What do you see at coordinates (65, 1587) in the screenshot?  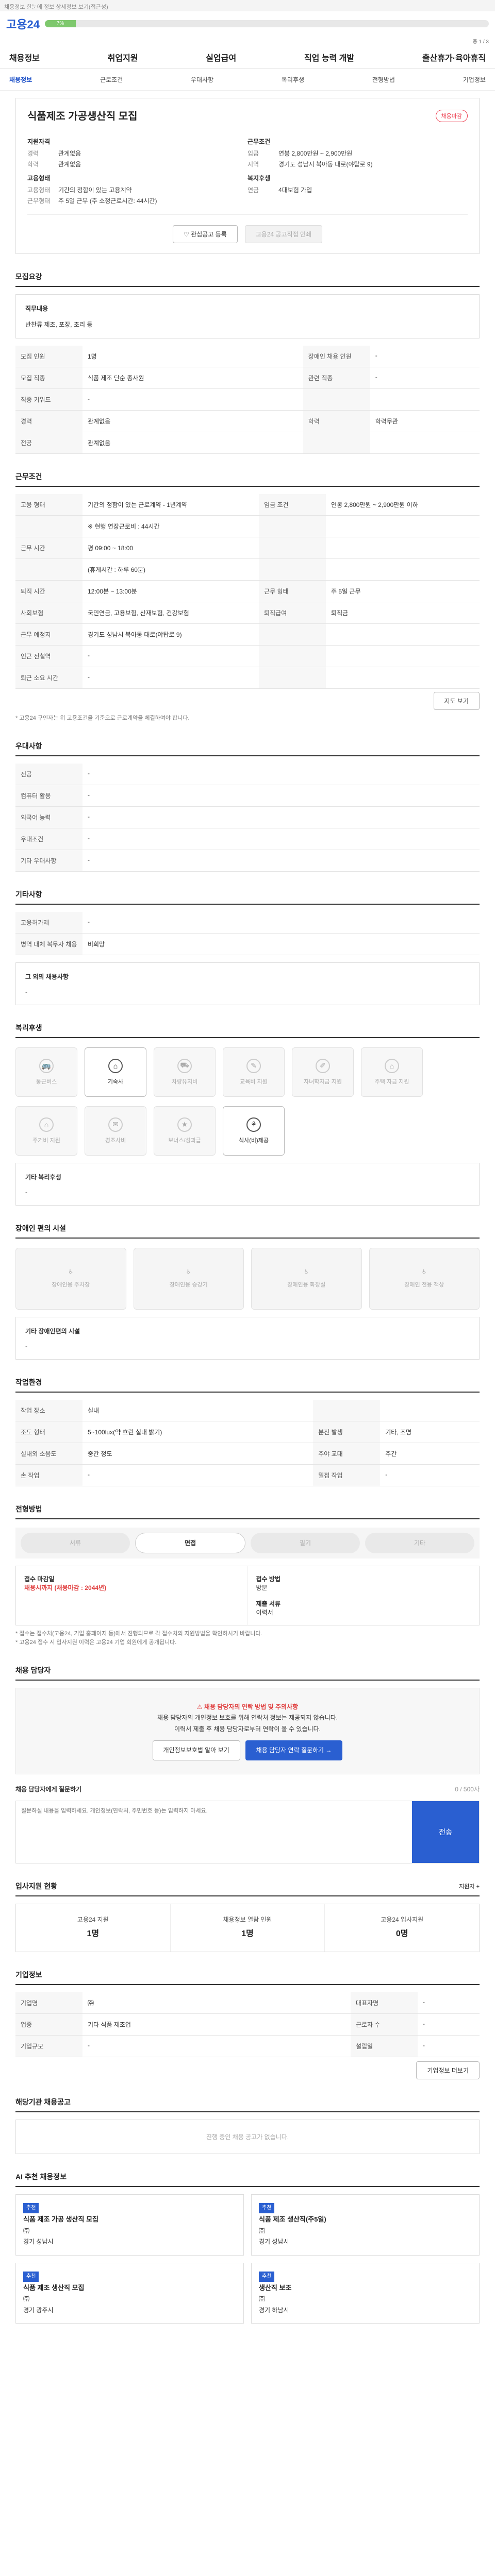 I see `deadline: 채용시까지 (채용마감 : 2044년)` at bounding box center [65, 1587].